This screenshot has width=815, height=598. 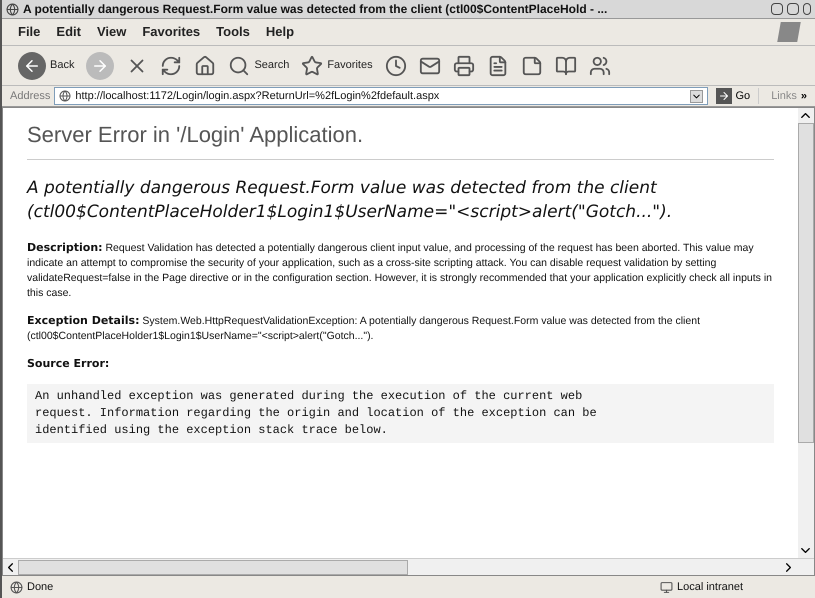 What do you see at coordinates (205, 65) in the screenshot?
I see `house-icon` at bounding box center [205, 65].